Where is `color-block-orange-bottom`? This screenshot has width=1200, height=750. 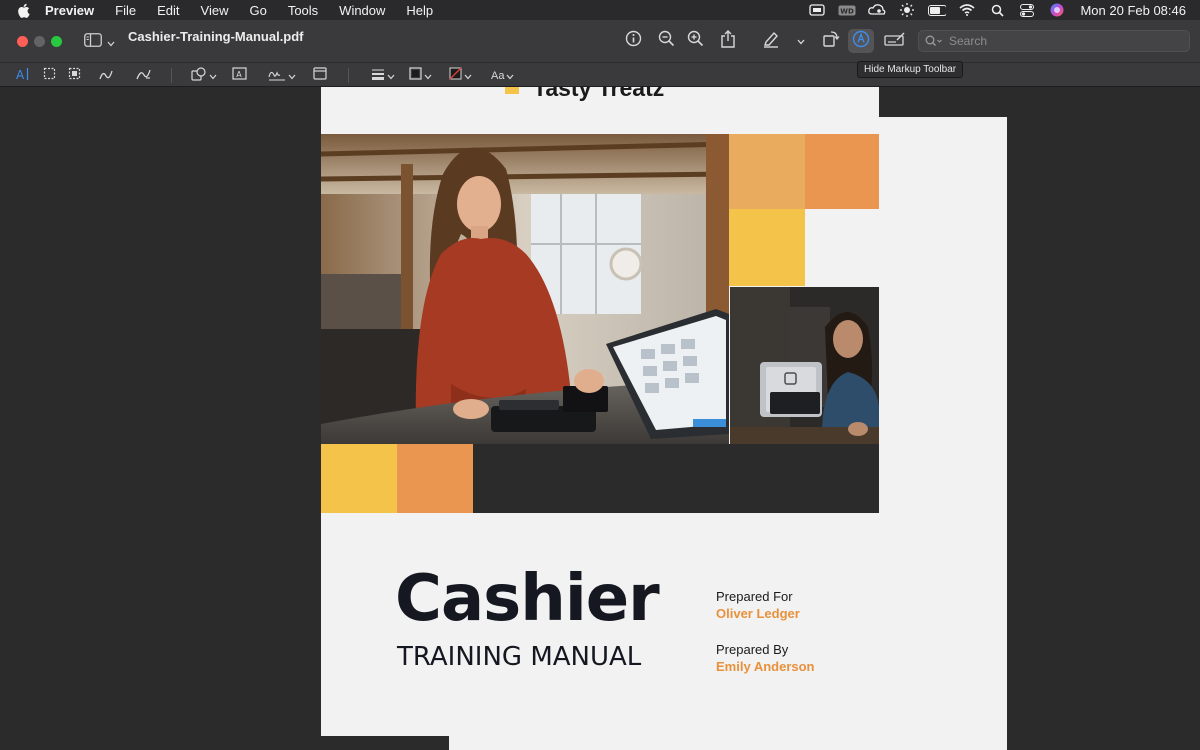
color-block-orange-bottom is located at coordinates (435, 478).